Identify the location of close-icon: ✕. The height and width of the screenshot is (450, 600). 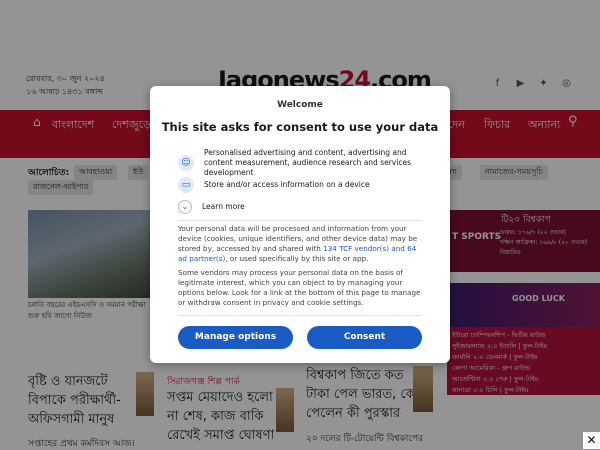
(591, 440).